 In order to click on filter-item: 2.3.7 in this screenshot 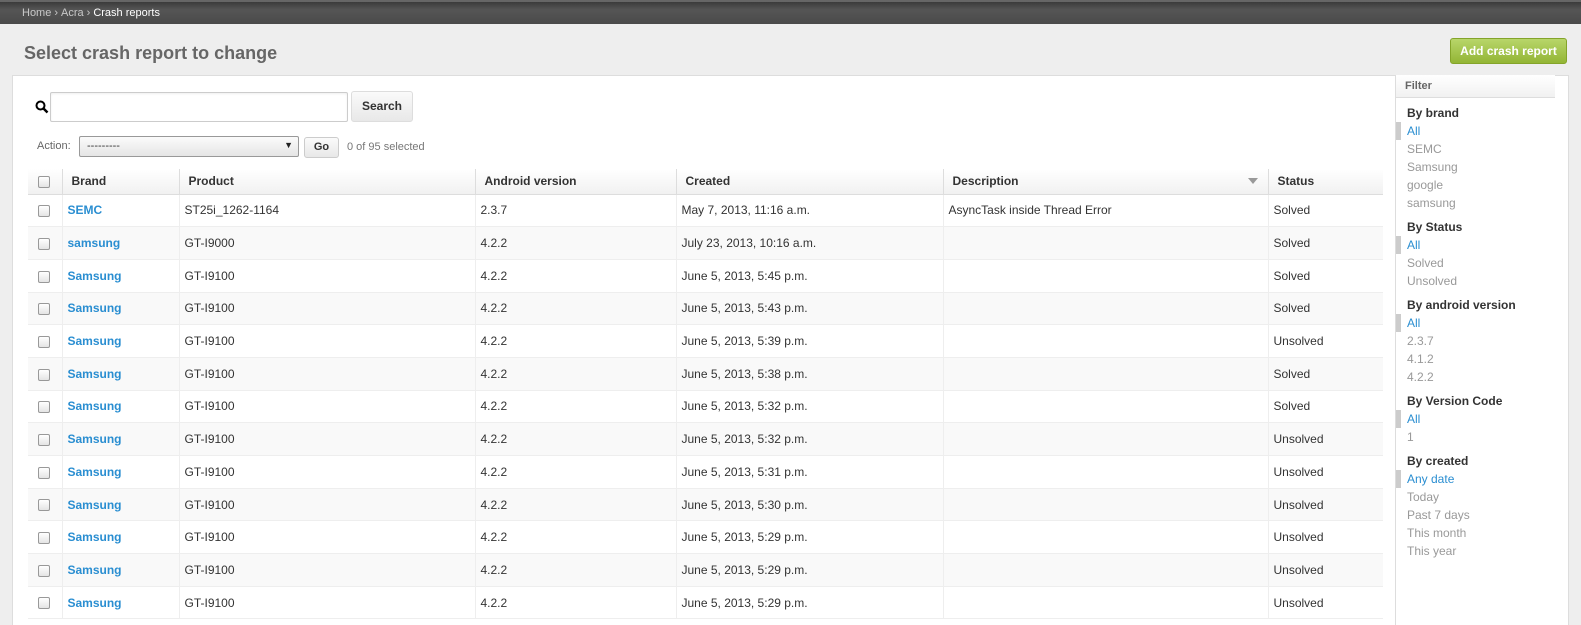, I will do `click(1475, 341)`.